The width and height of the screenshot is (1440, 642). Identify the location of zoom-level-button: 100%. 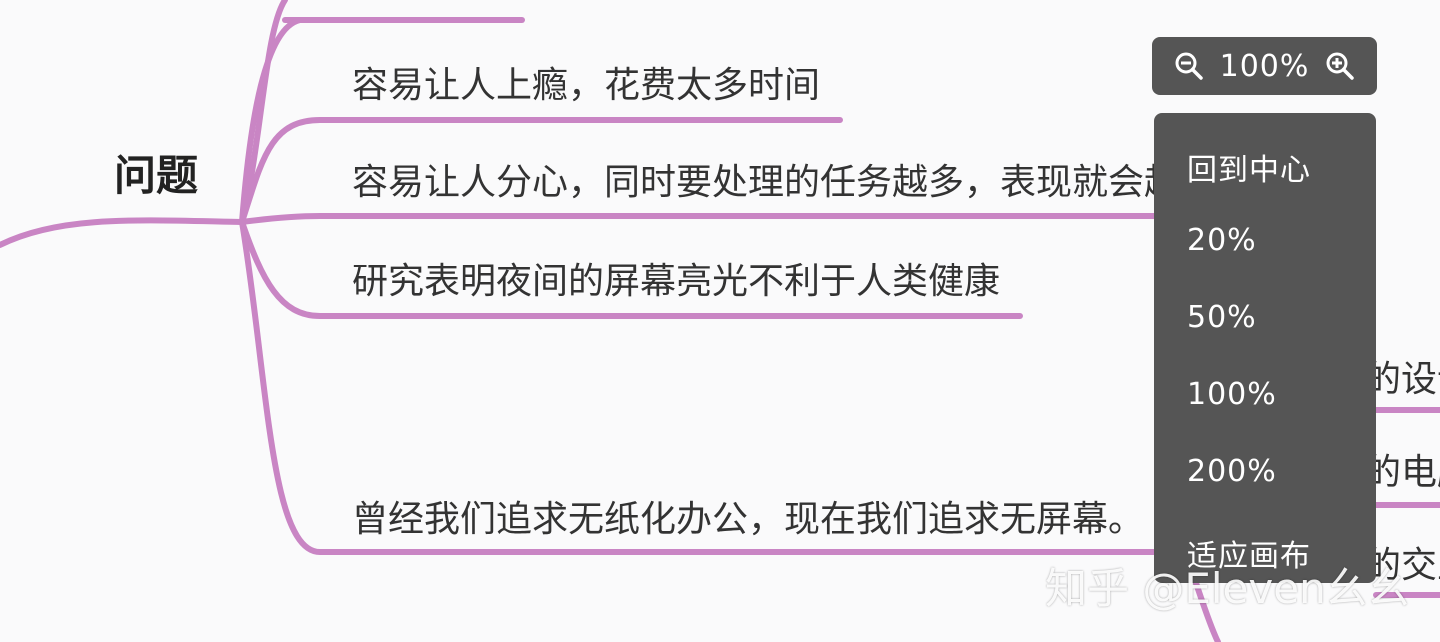
(1265, 66).